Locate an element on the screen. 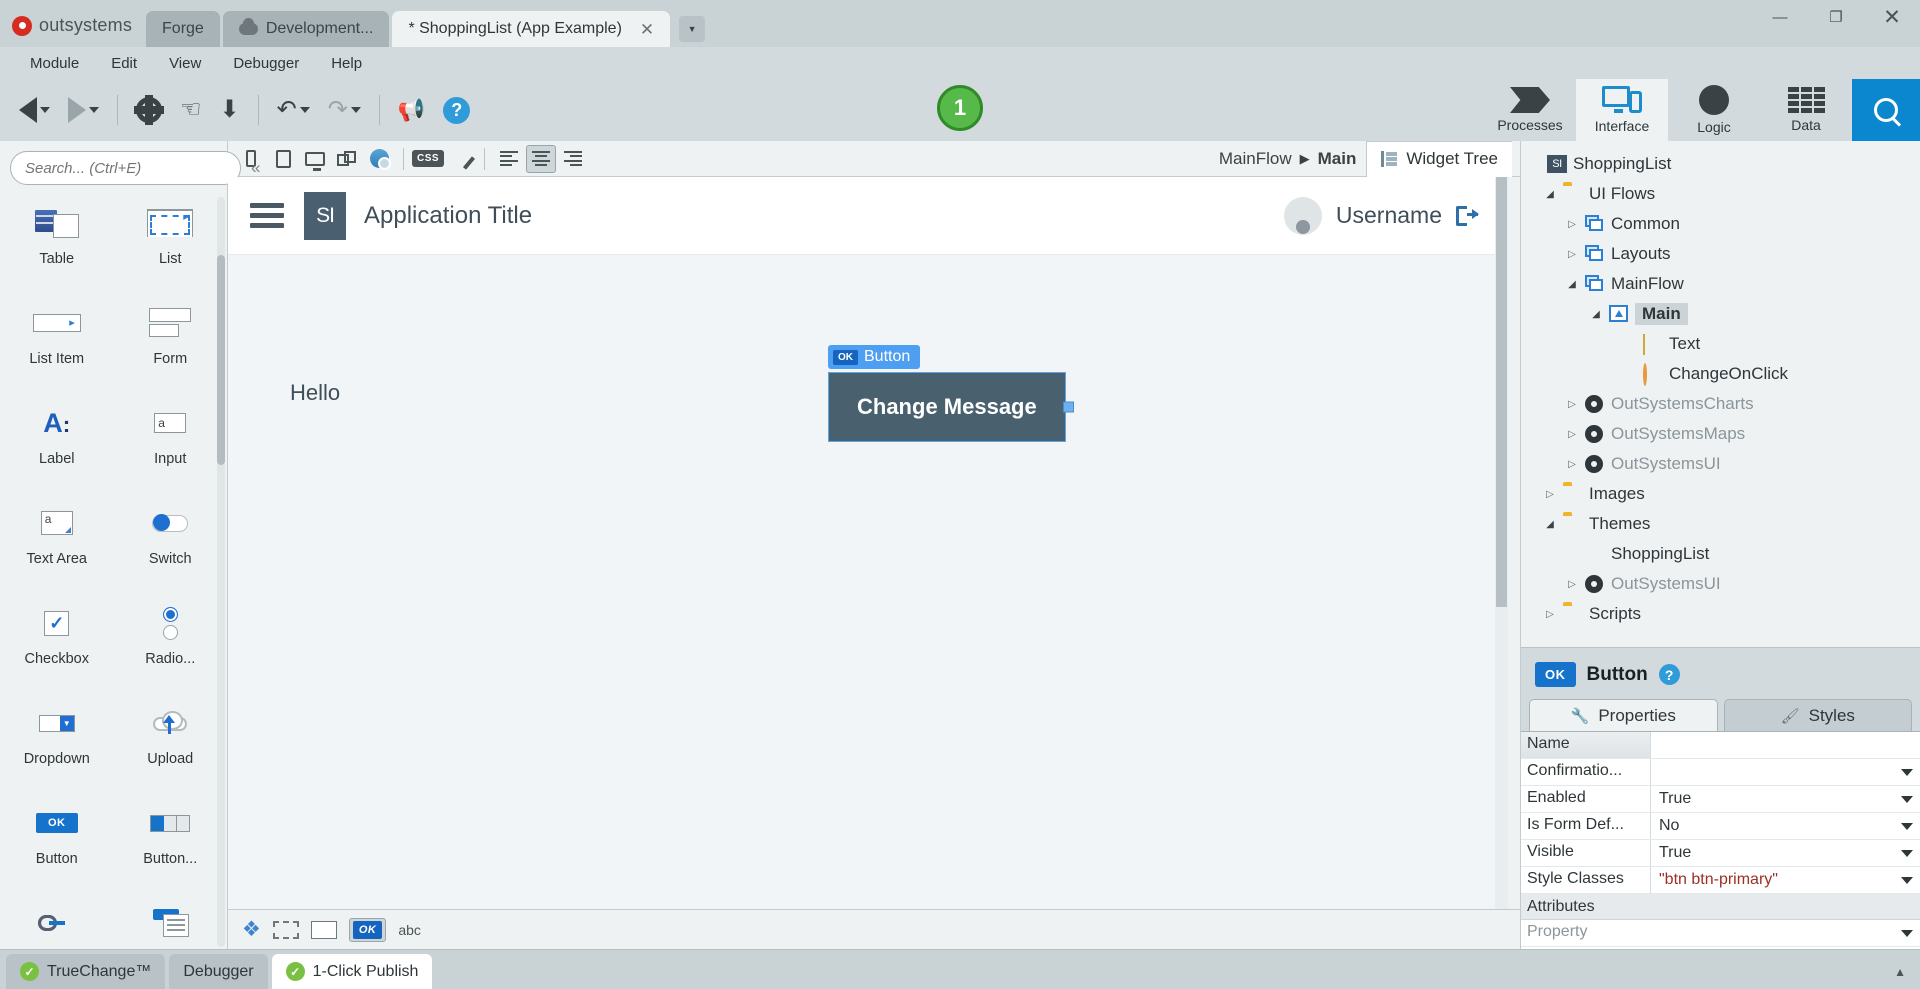 This screenshot has width=1920, height=989. tab-processes: Processes is located at coordinates (1530, 110).